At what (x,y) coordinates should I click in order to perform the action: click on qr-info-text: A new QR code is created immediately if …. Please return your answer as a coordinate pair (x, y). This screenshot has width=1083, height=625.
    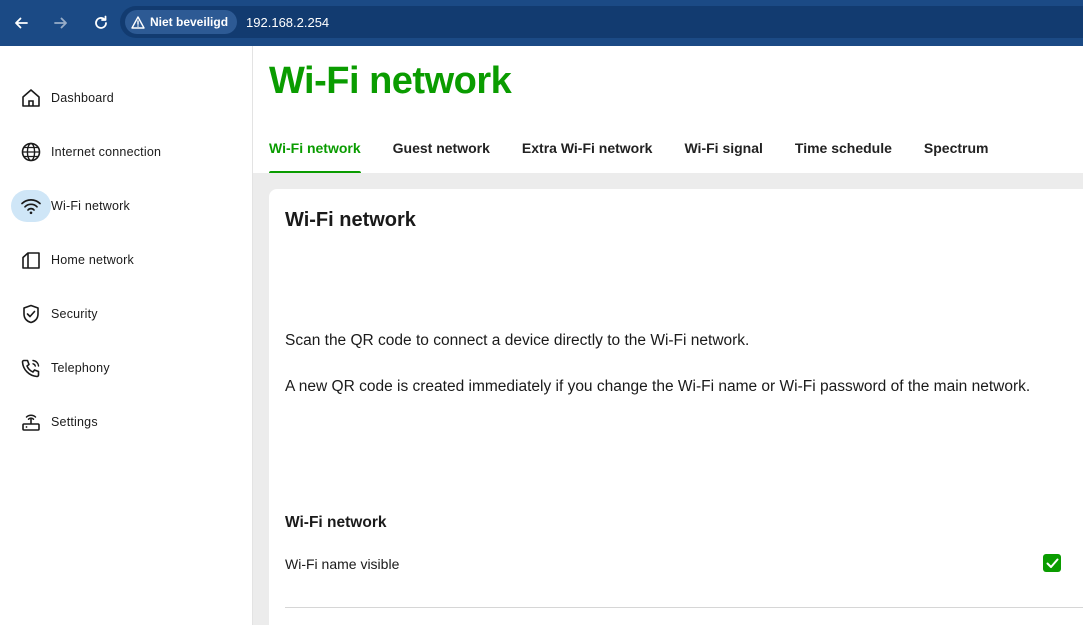
    Looking at the image, I should click on (658, 386).